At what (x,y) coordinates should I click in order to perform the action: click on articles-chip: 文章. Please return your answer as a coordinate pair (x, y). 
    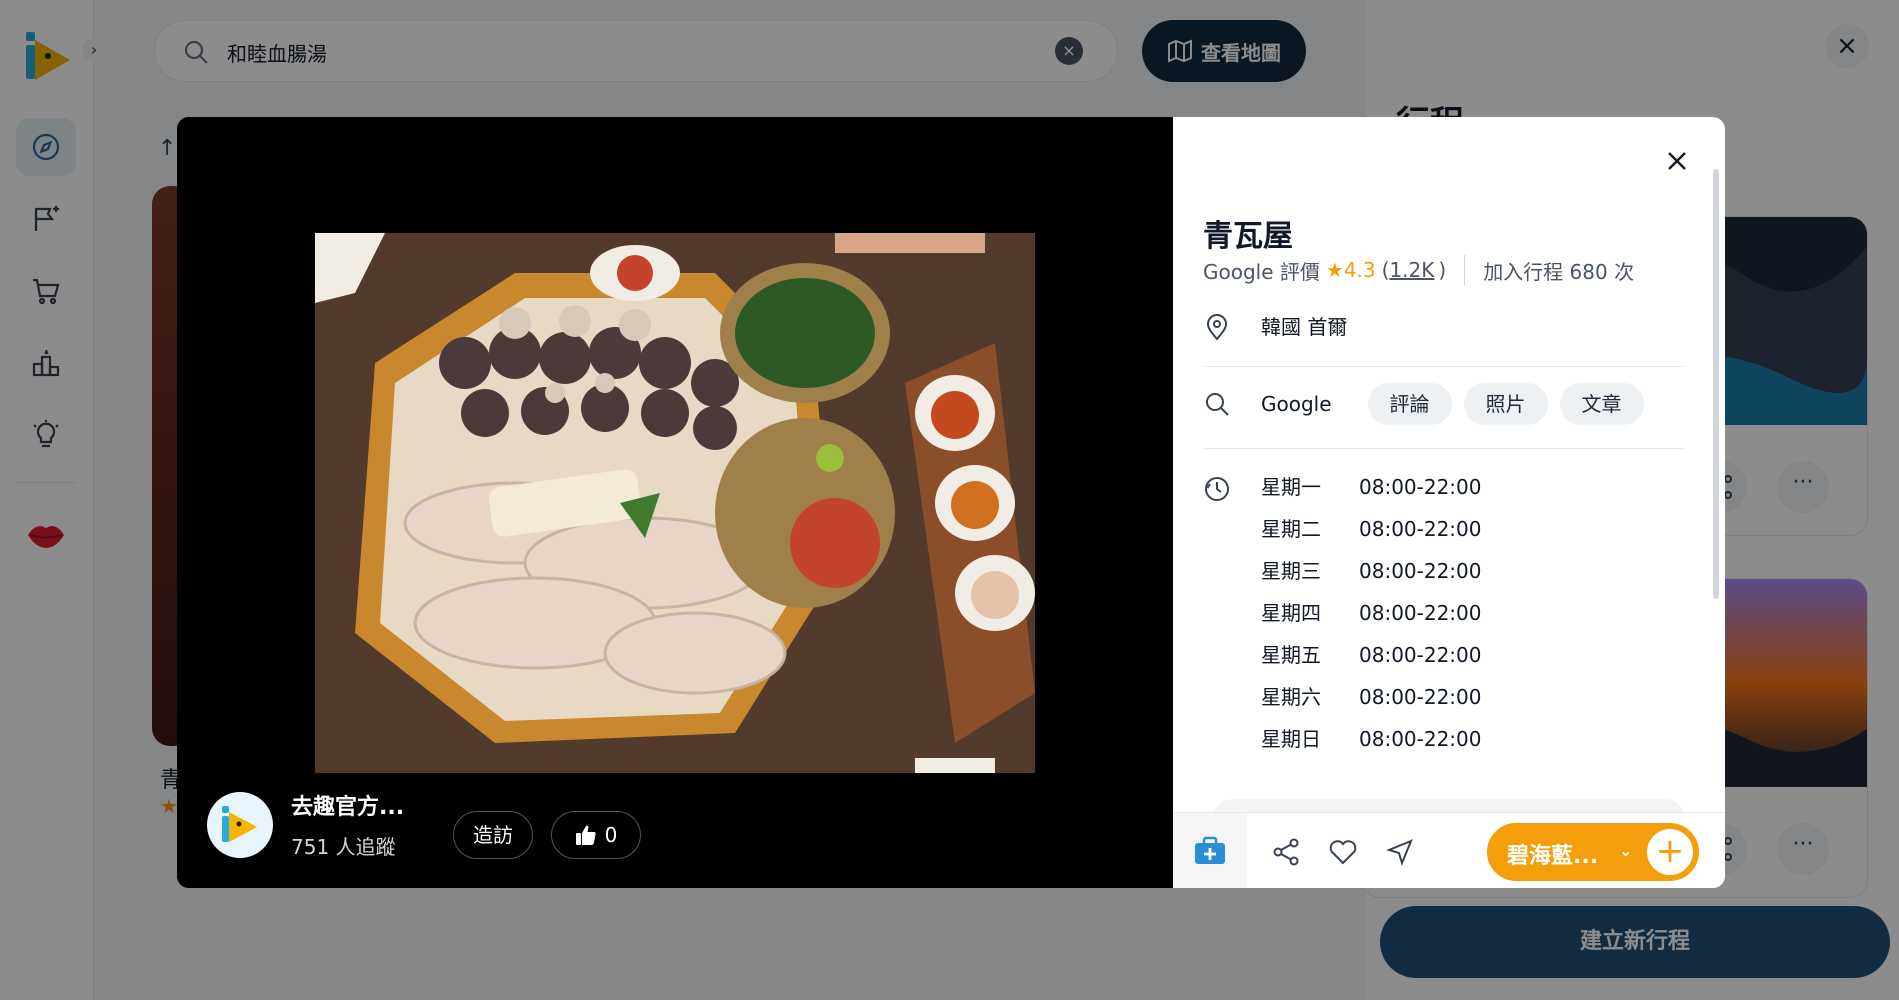
    Looking at the image, I should click on (1601, 404).